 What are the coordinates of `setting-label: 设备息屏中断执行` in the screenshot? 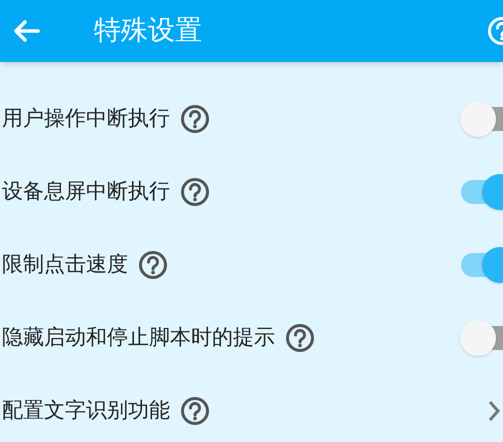 It's located at (86, 191).